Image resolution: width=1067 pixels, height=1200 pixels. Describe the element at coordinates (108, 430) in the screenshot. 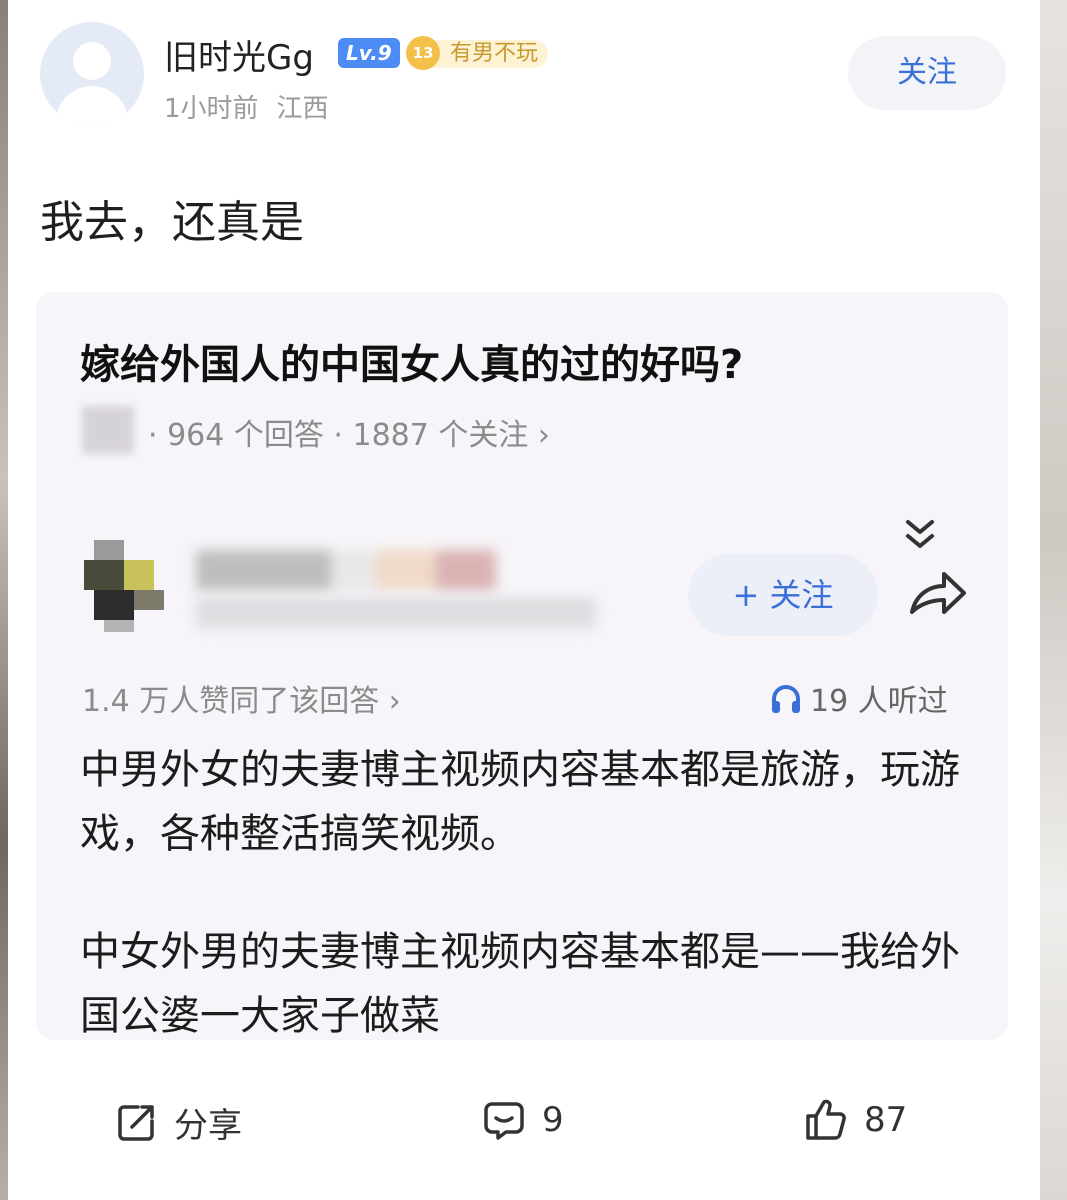

I see `blurred-tag` at that location.